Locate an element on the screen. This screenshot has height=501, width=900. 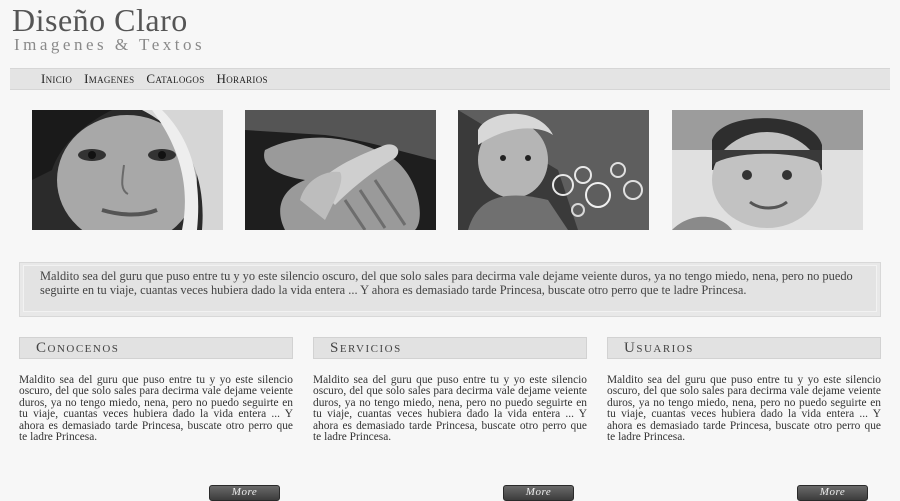
column-heading: Servicios is located at coordinates (450, 348).